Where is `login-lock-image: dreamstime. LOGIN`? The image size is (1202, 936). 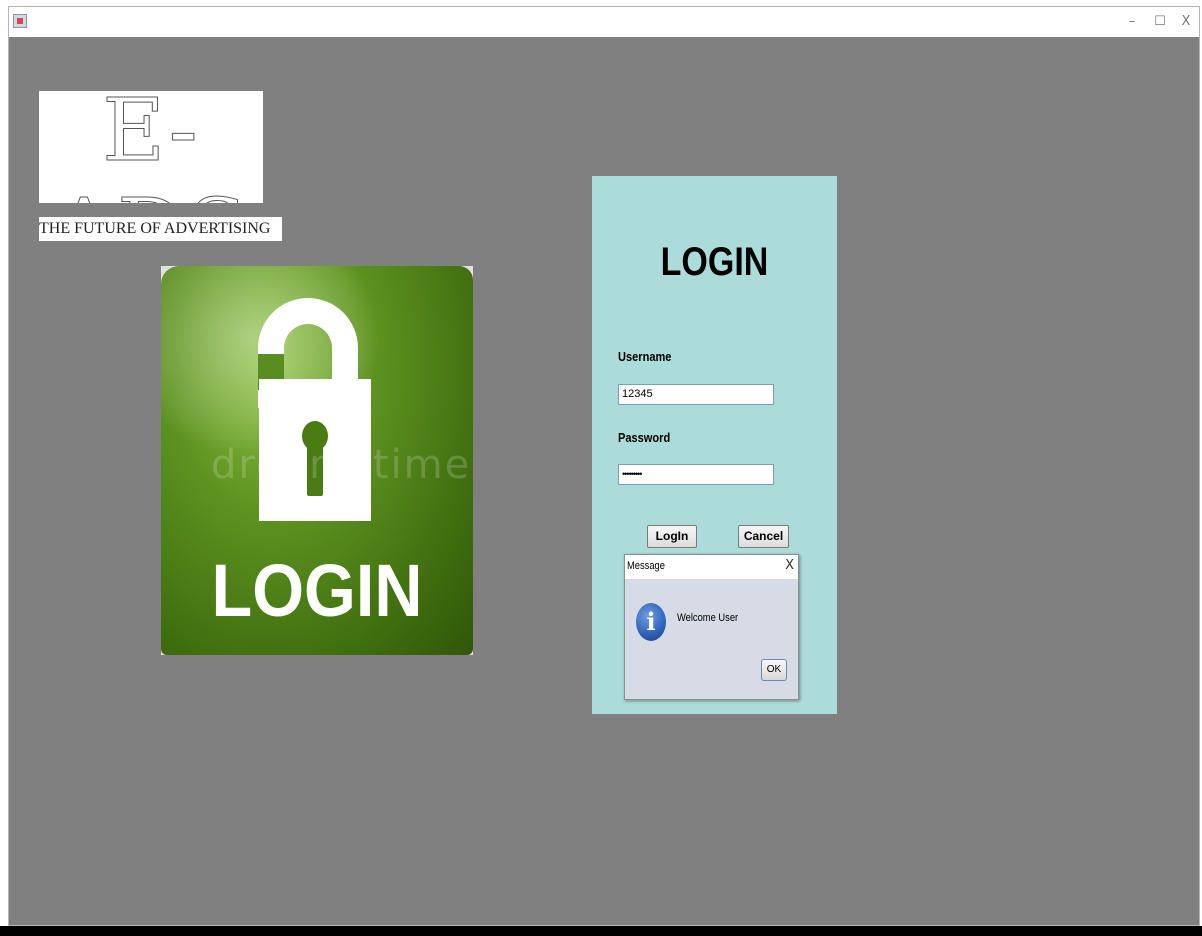 login-lock-image: dreamstime. LOGIN is located at coordinates (317, 460).